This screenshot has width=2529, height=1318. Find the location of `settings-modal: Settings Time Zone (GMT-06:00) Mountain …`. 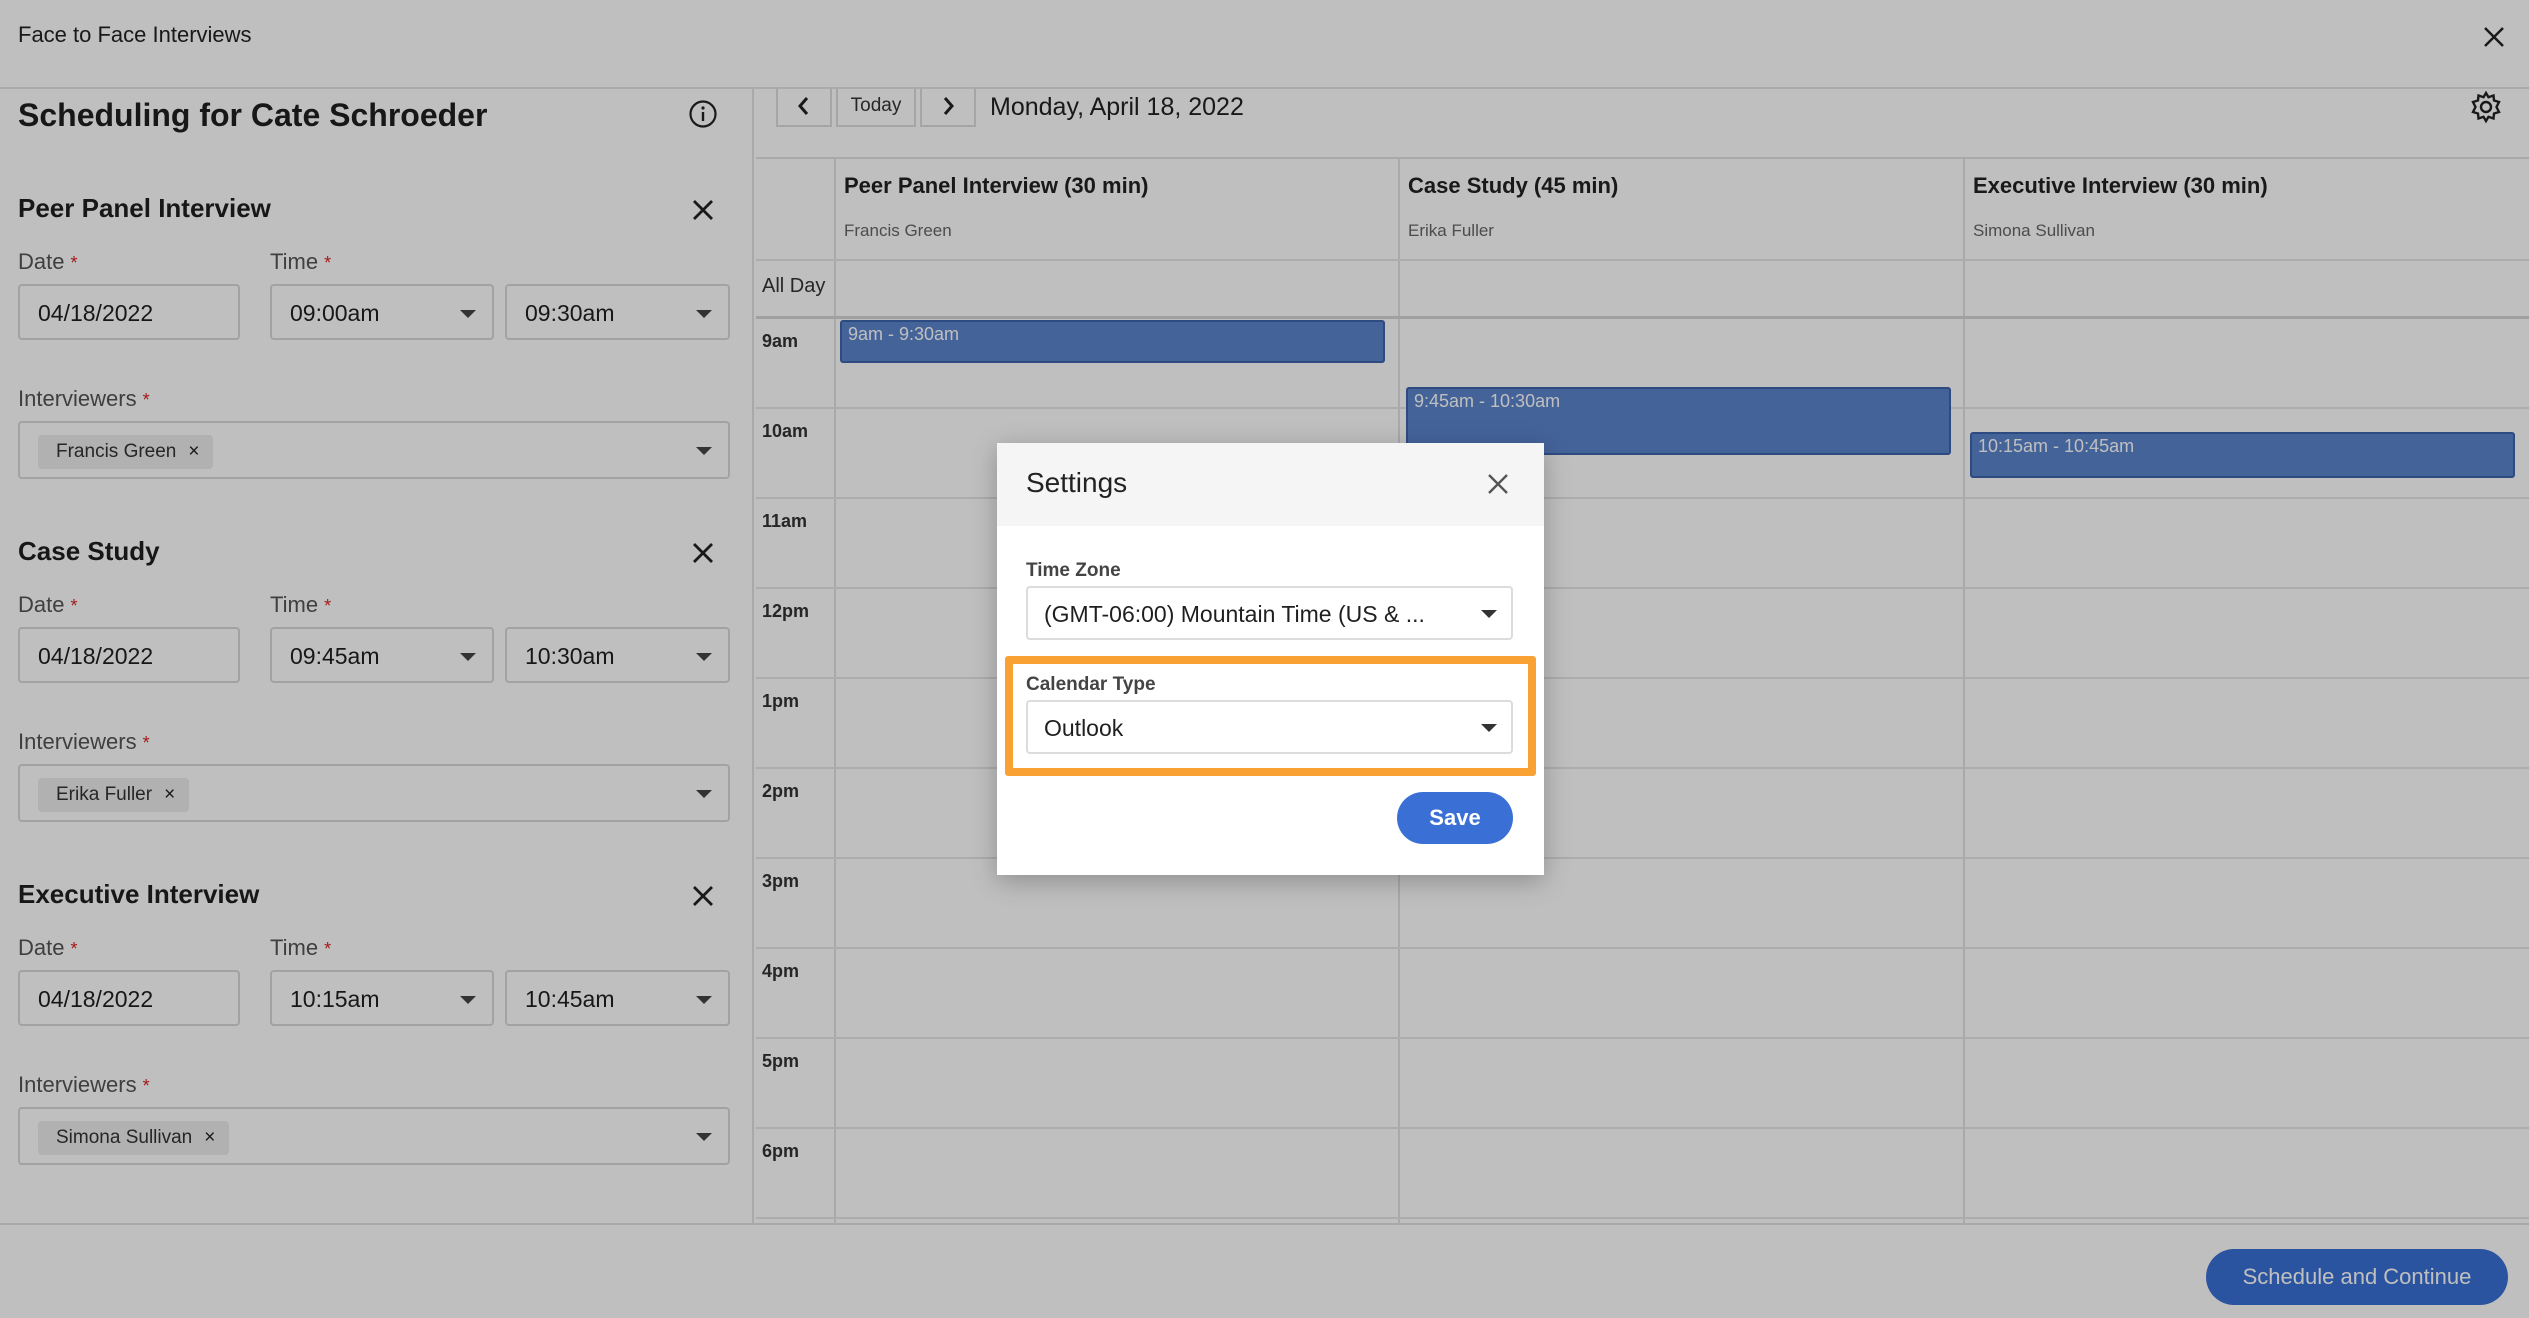

settings-modal: Settings Time Zone (GMT-06:00) Mountain … is located at coordinates (1270, 659).